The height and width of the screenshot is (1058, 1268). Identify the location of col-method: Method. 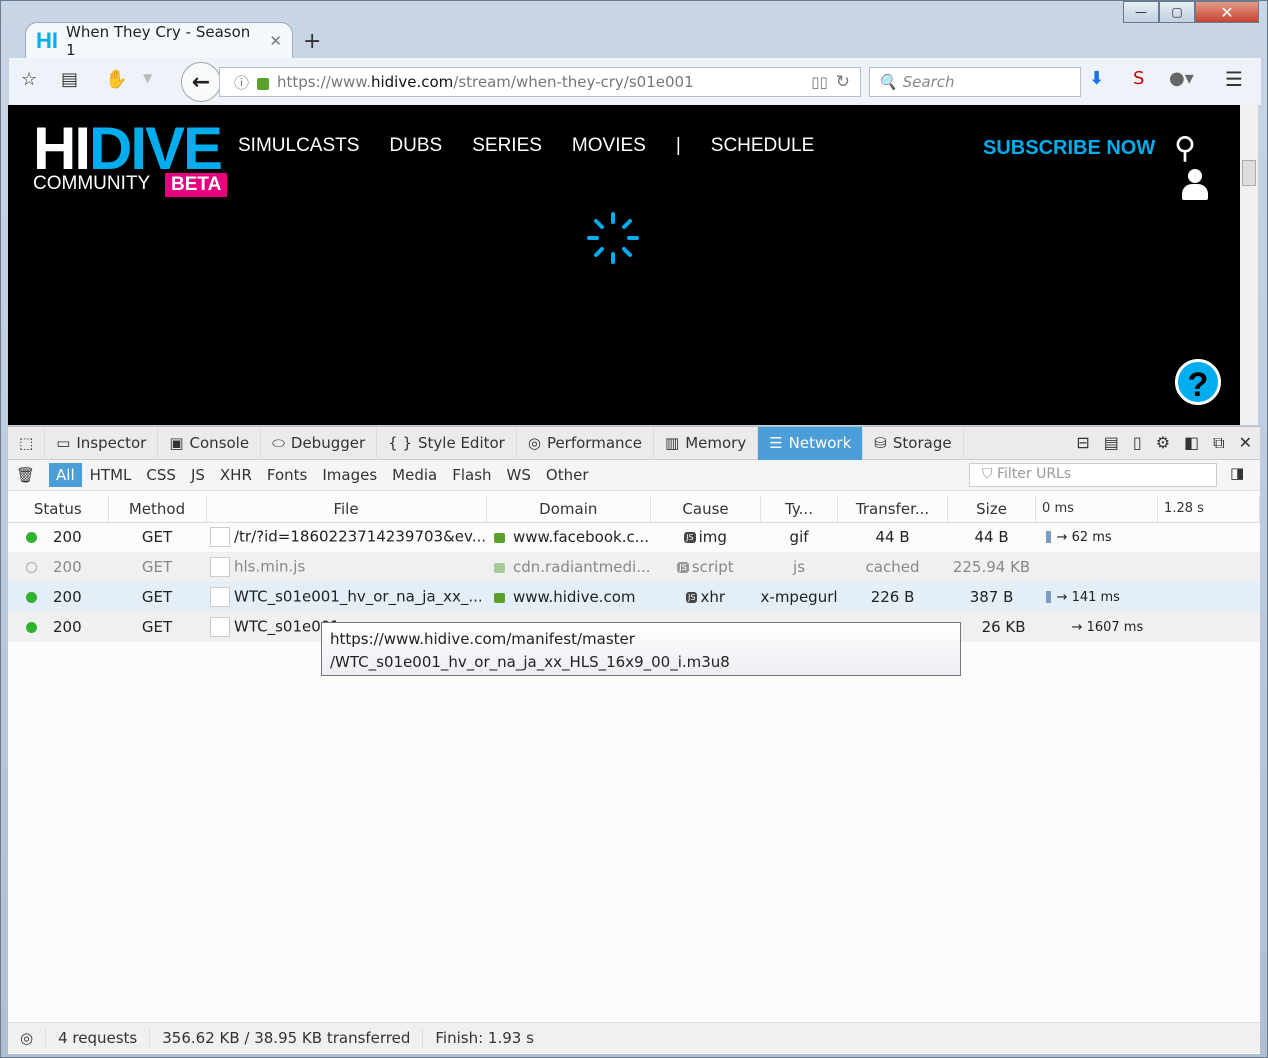
(157, 509).